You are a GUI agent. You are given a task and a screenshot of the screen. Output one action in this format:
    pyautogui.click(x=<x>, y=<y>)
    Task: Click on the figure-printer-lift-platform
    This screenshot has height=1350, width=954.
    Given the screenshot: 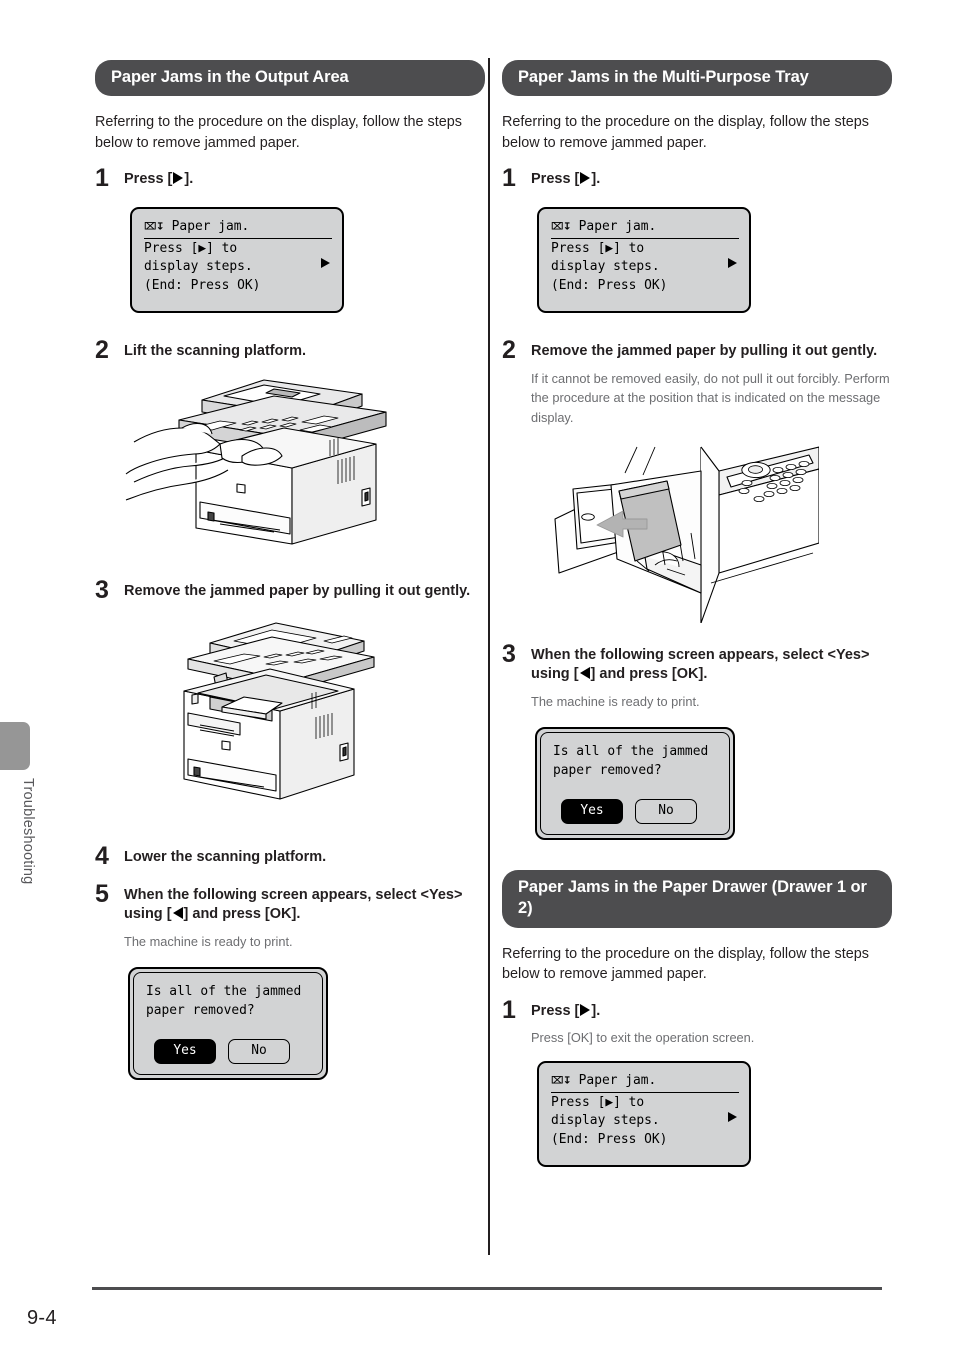 What is the action you would take?
    pyautogui.click(x=304, y=464)
    